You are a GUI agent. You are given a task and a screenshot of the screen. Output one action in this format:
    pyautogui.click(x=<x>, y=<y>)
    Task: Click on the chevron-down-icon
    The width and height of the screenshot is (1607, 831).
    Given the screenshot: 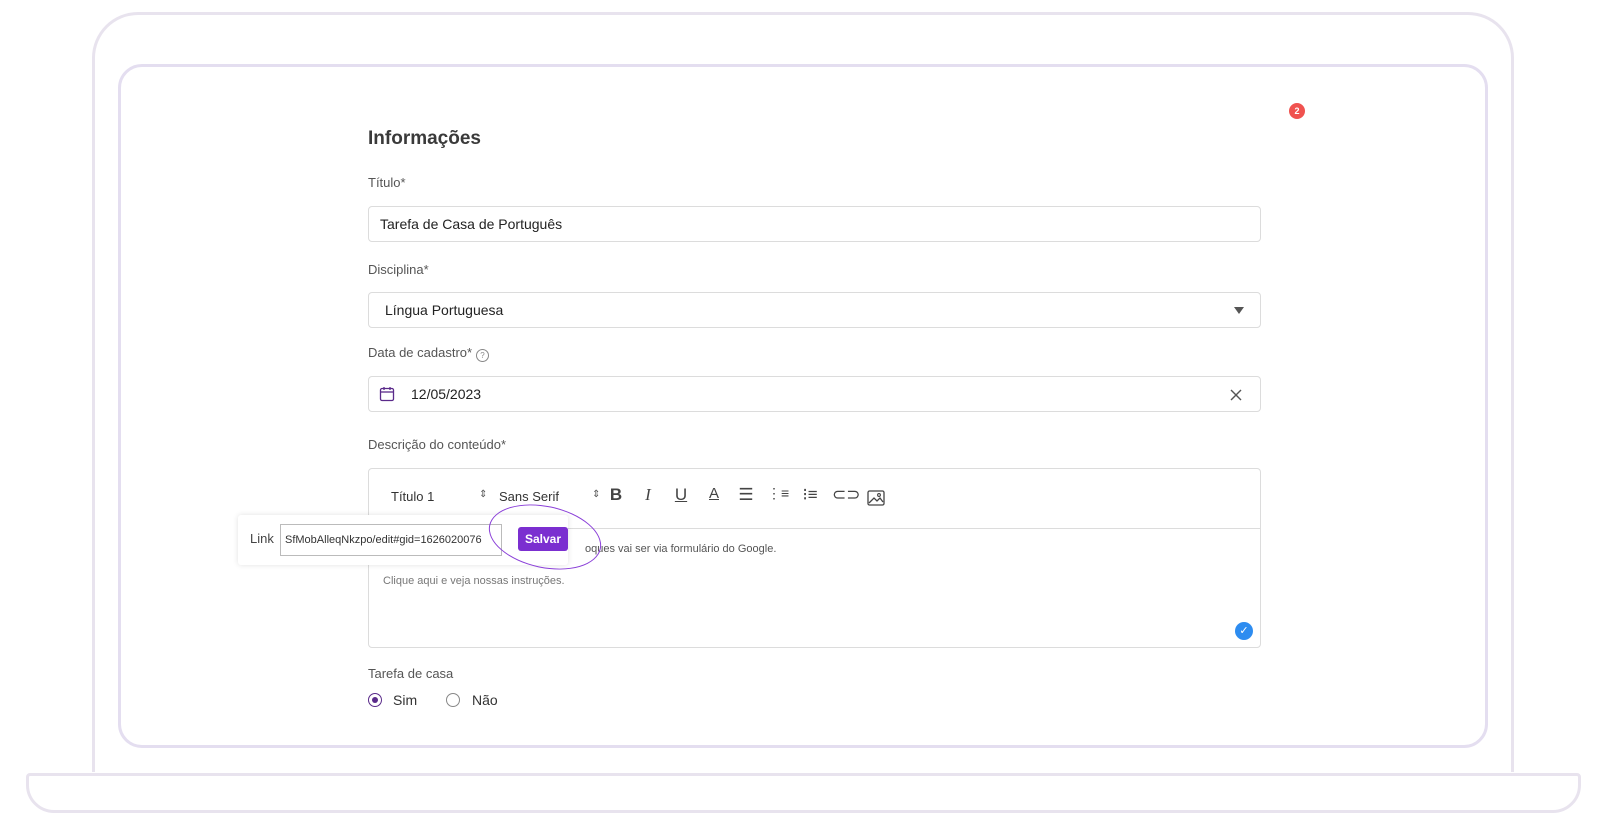 What is the action you would take?
    pyautogui.click(x=1239, y=310)
    